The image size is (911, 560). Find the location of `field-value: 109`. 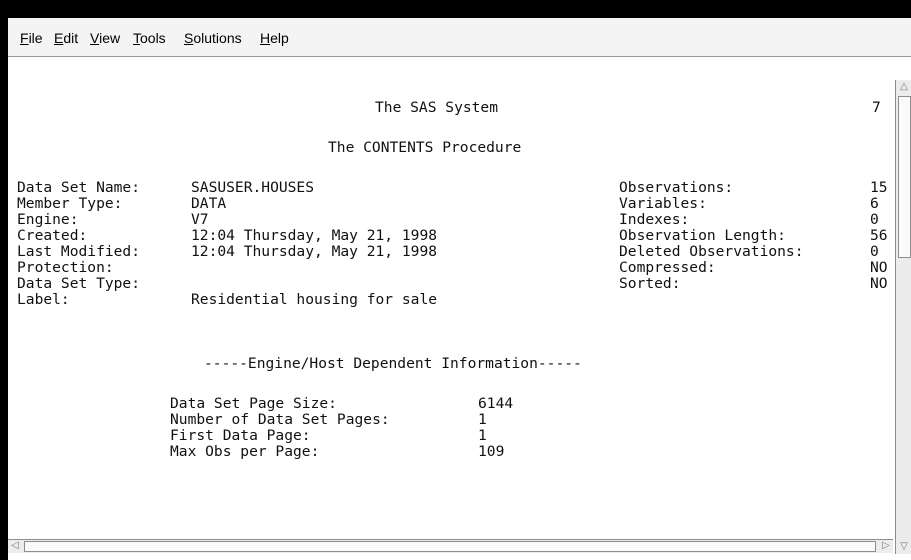

field-value: 109 is located at coordinates (491, 451).